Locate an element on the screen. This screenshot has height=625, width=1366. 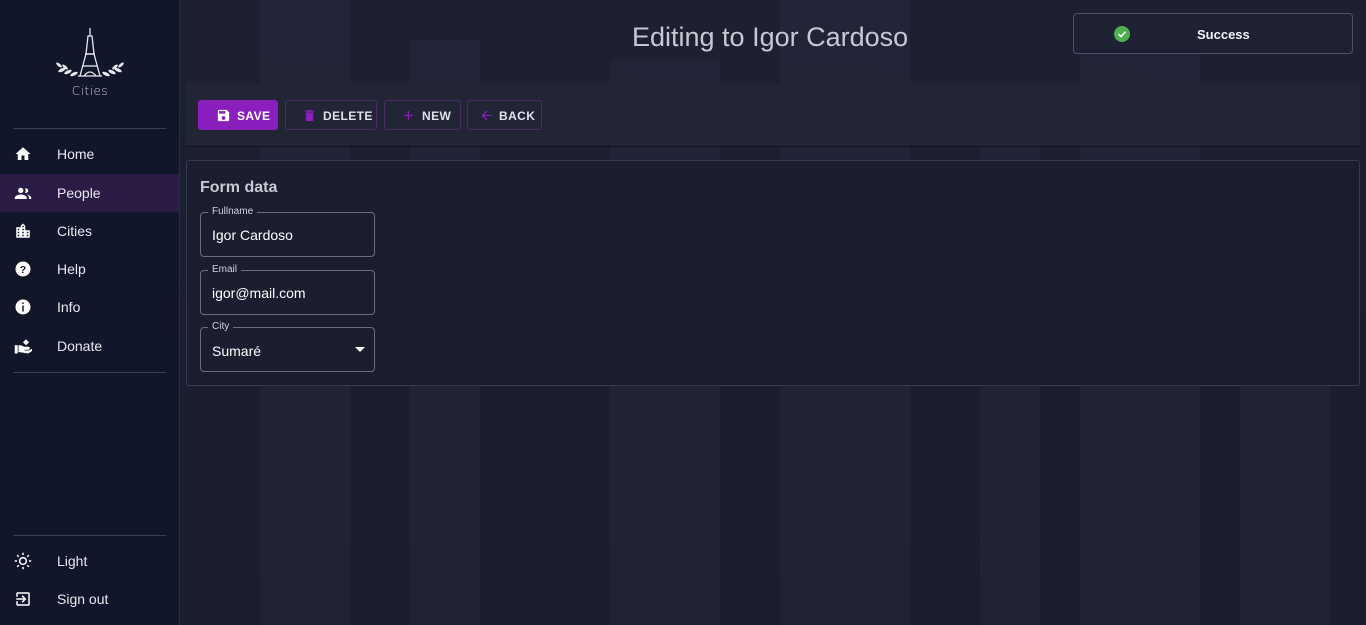
caret-down-icon is located at coordinates (360, 349).